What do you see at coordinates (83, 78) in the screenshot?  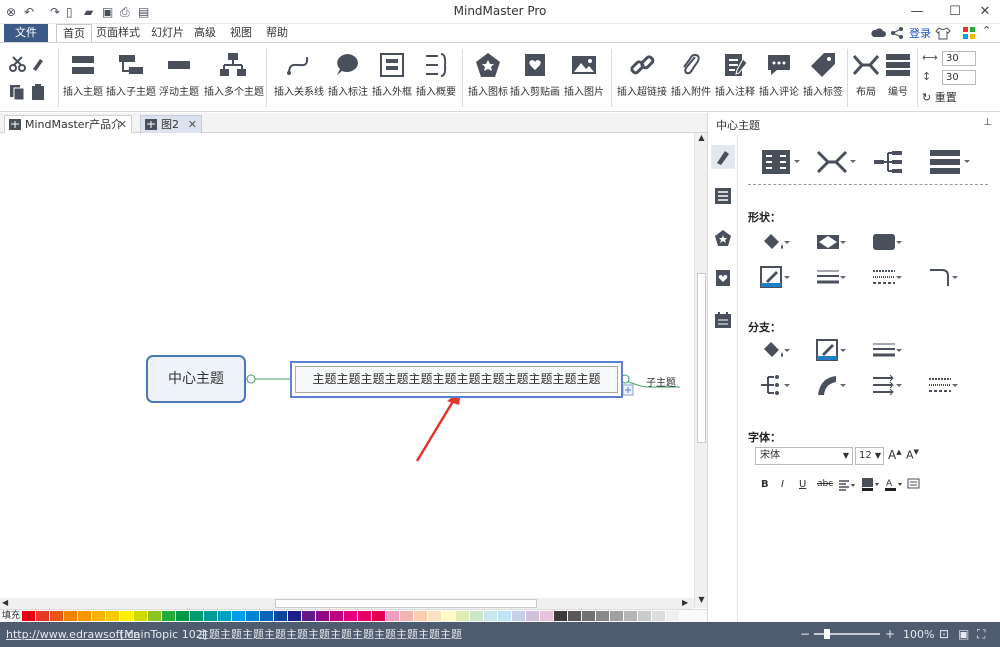 I see `insert-topic-button: 插入主题` at bounding box center [83, 78].